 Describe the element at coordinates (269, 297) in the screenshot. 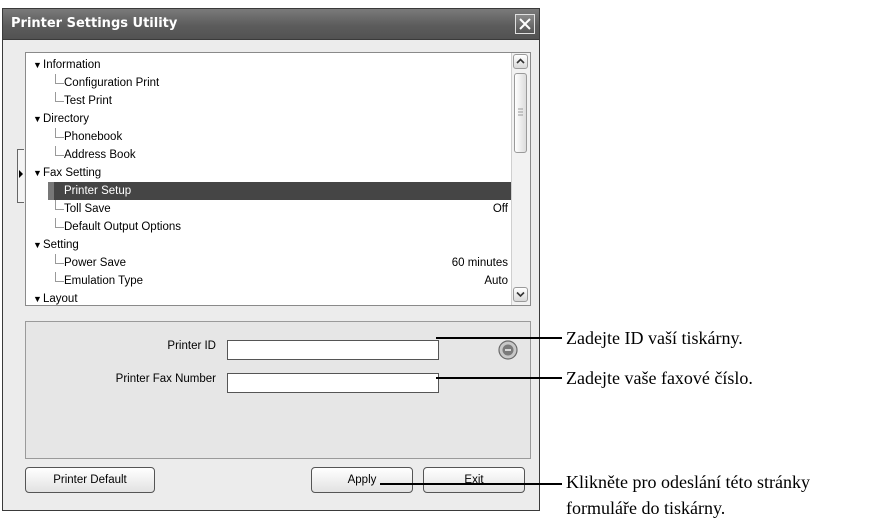

I see `tree-category: ▼Layout` at that location.